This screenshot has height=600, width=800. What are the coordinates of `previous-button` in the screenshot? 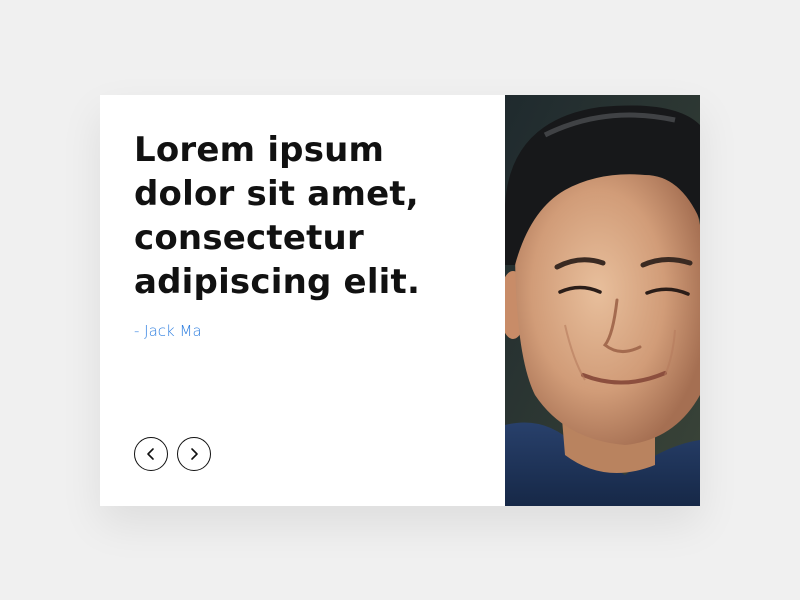 It's located at (151, 454).